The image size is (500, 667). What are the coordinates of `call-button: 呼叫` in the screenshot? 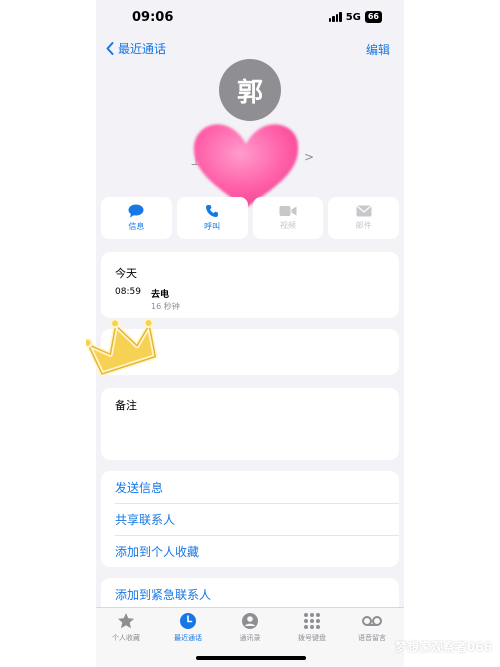 It's located at (212, 218).